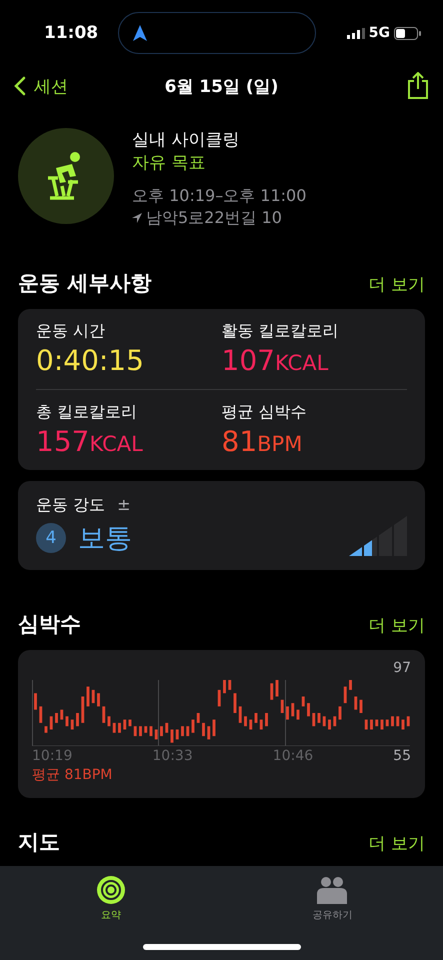 The image size is (443, 960). Describe the element at coordinates (90, 441) in the screenshot. I see `metric-value: 157 KCAL` at that location.